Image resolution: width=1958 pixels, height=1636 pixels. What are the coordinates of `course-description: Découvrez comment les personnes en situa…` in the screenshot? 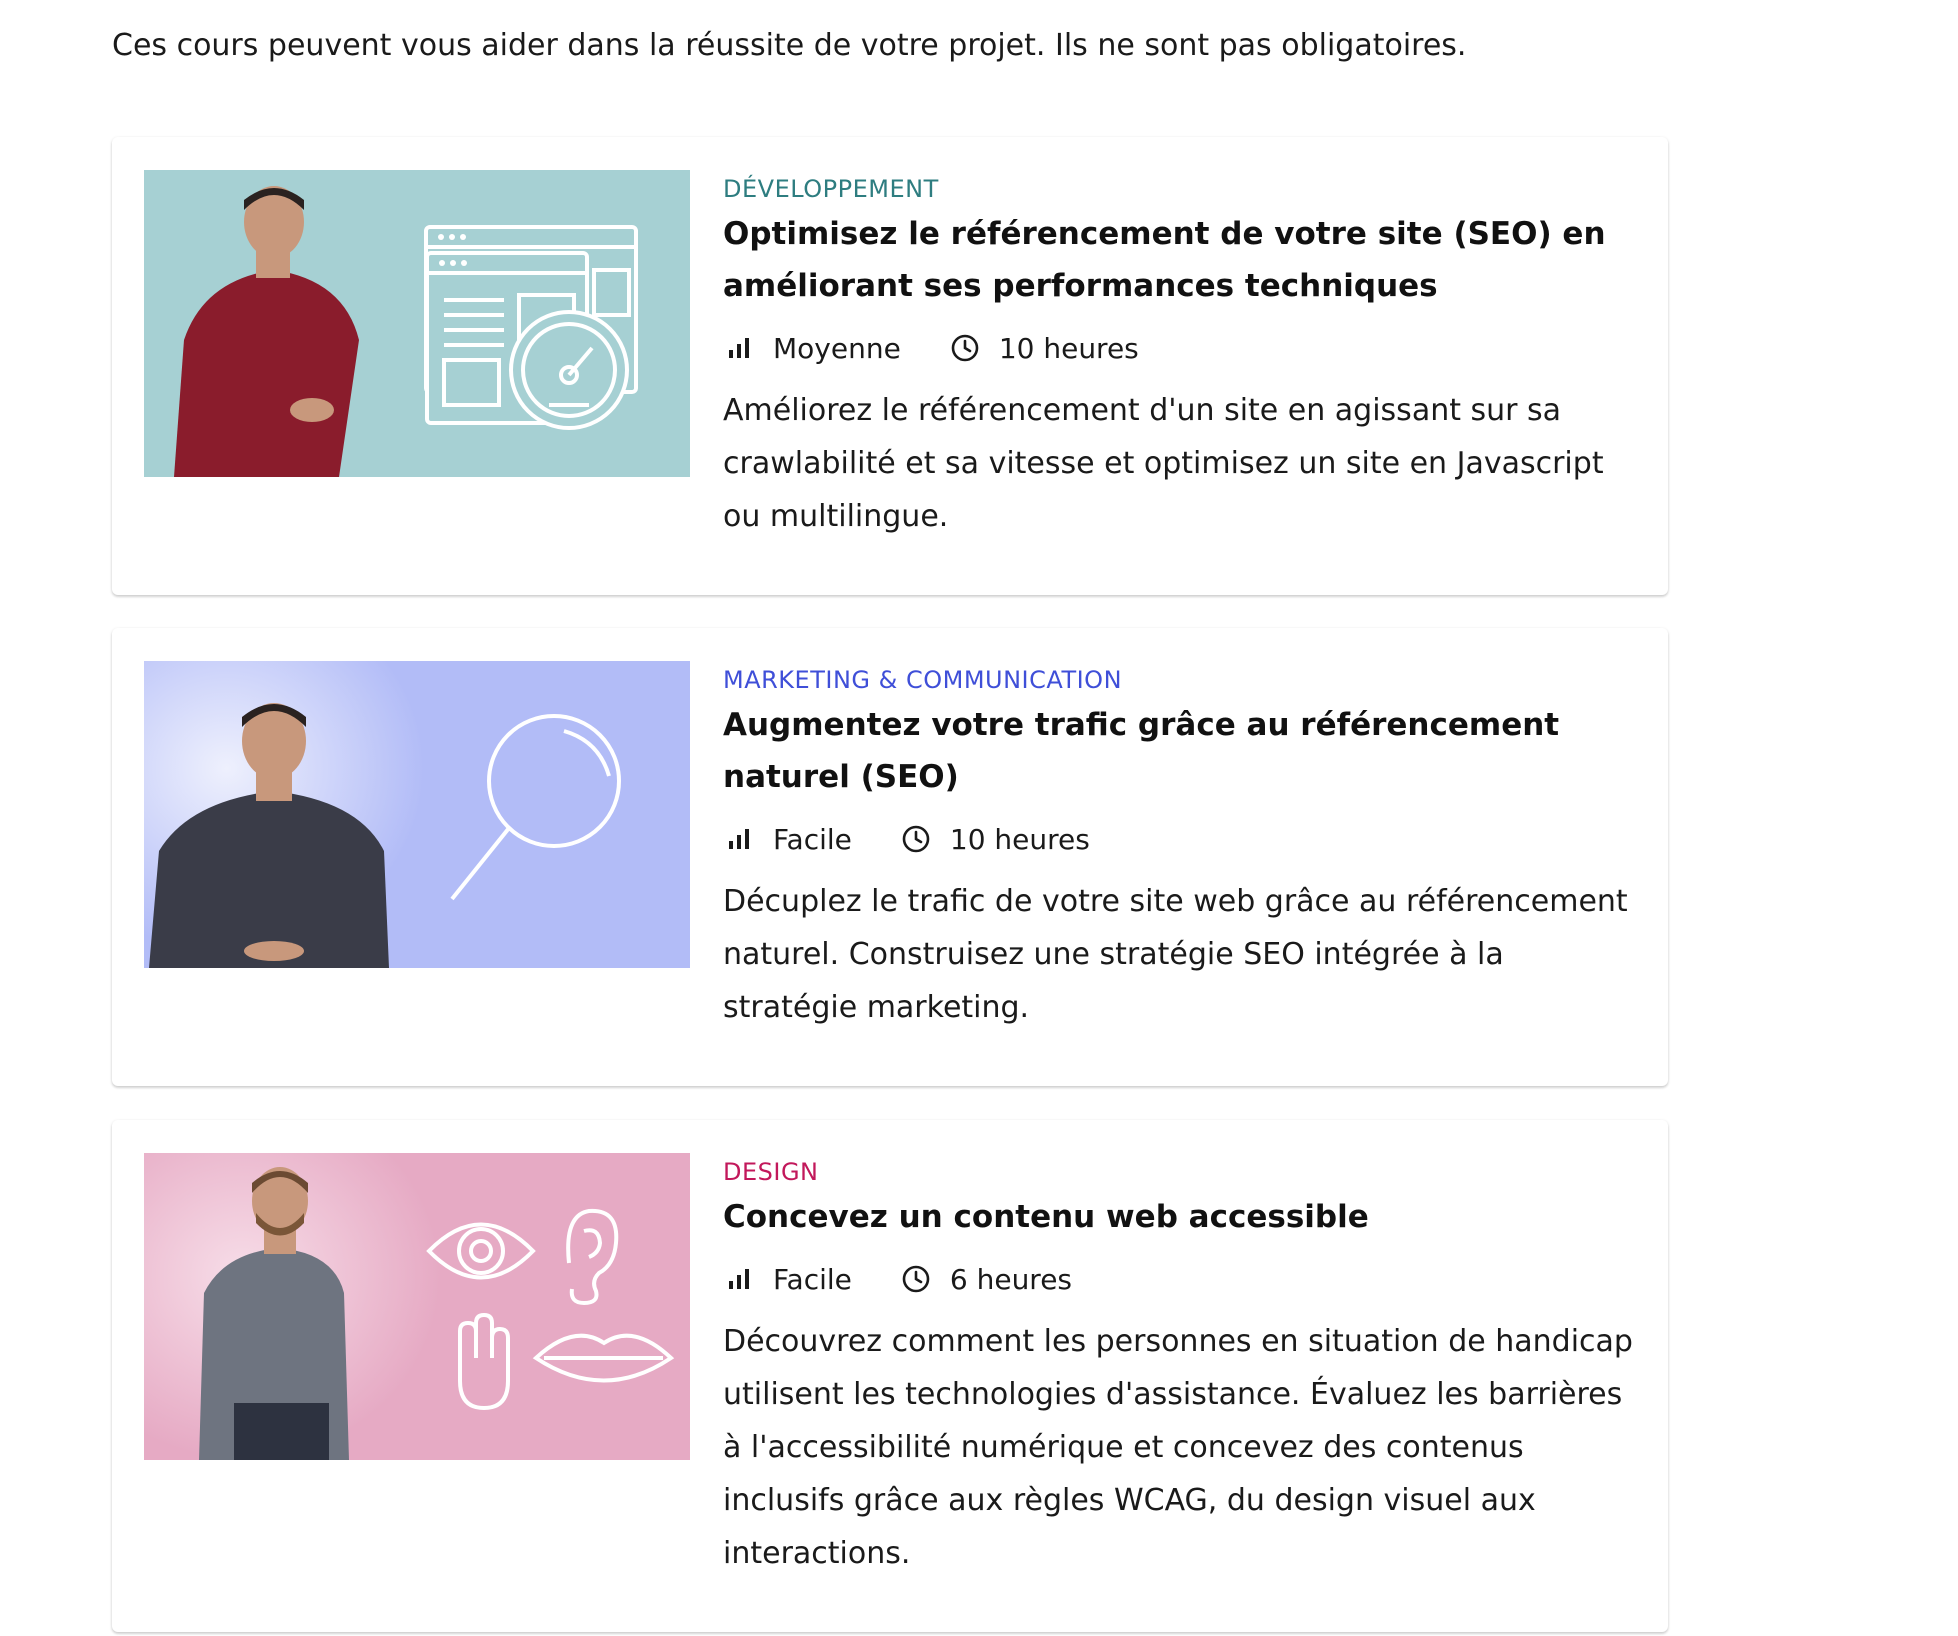 It's located at (1178, 1447).